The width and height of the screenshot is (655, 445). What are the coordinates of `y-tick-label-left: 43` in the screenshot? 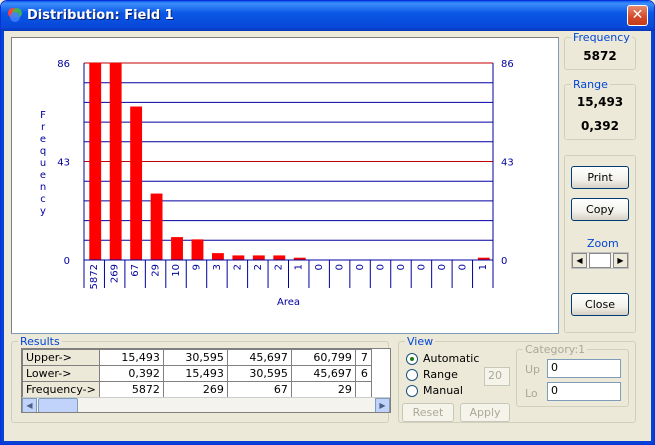 It's located at (63, 163).